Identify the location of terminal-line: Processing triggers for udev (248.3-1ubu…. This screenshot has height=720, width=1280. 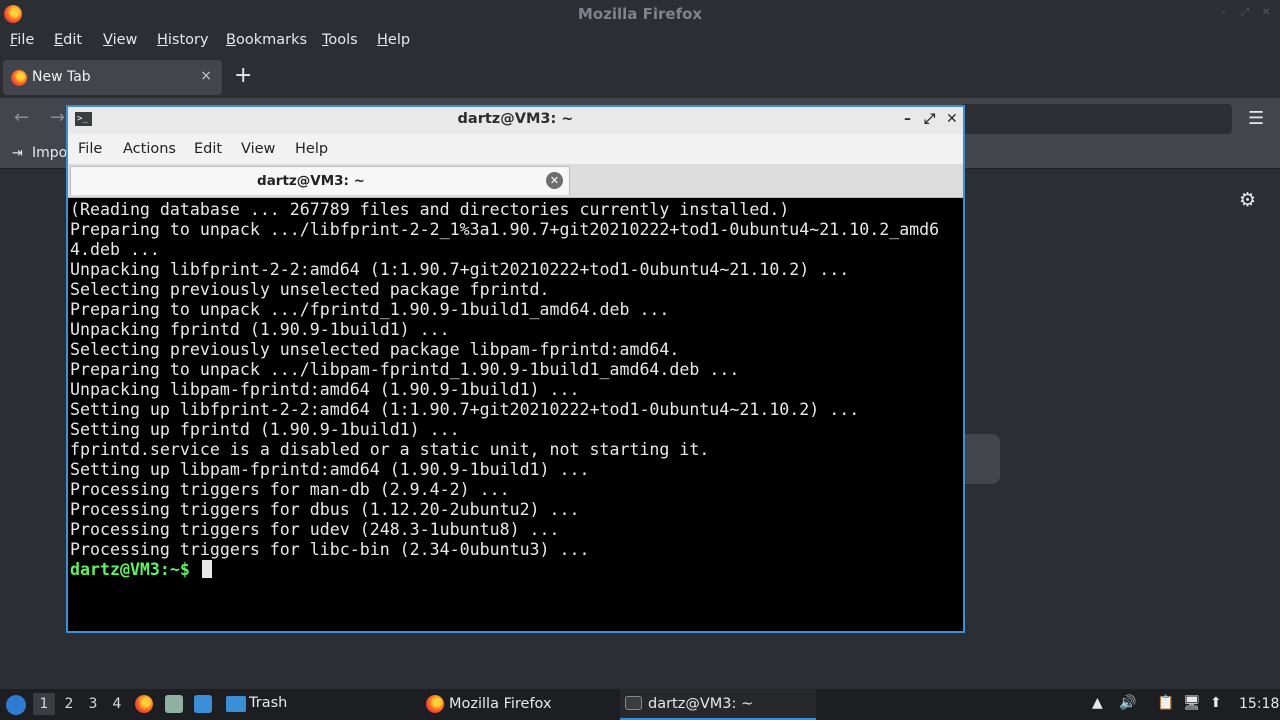
(315, 529).